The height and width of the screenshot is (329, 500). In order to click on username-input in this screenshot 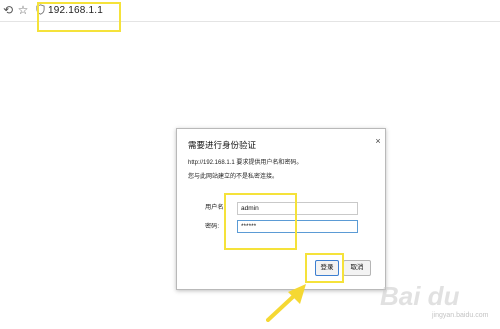, I will do `click(297, 208)`.